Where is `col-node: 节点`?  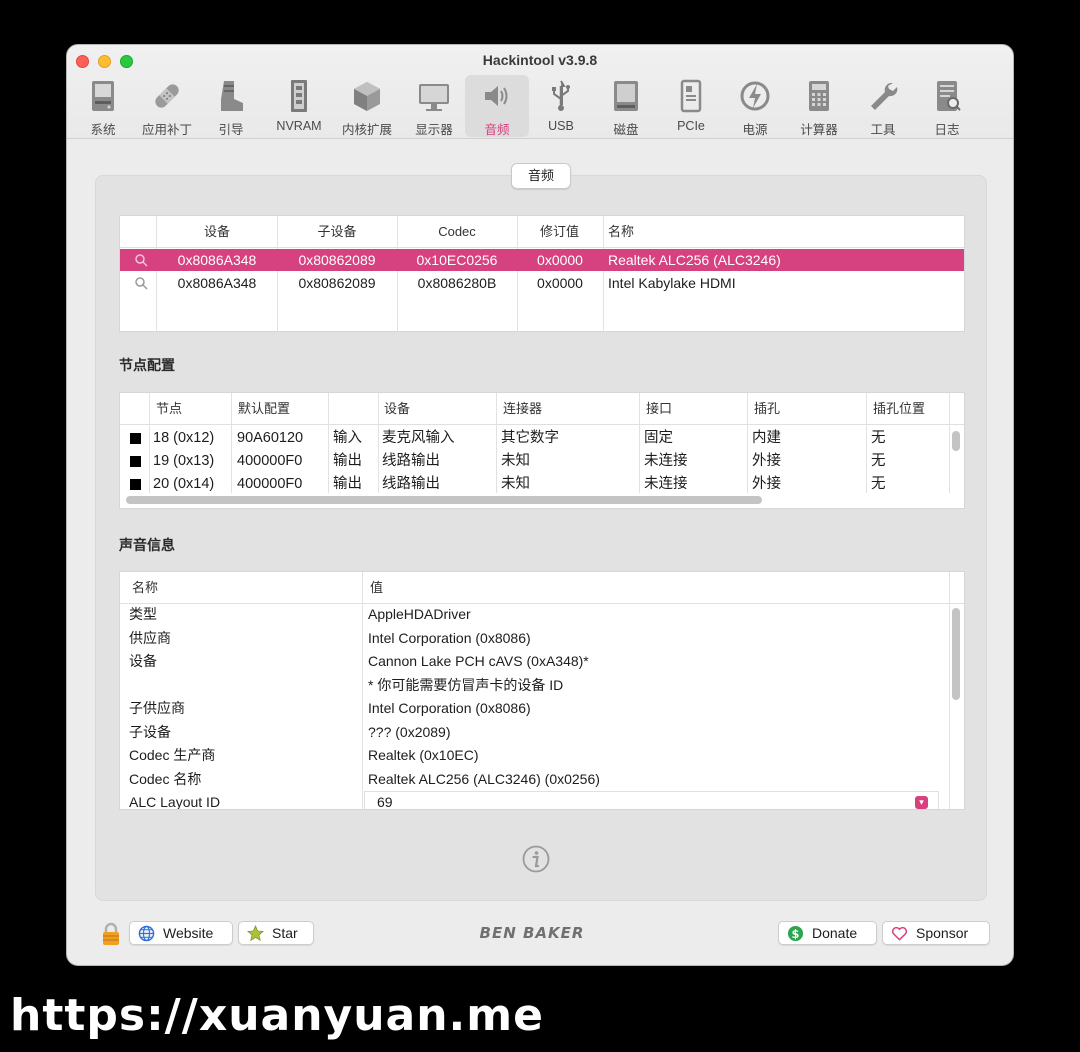 col-node: 节点 is located at coordinates (169, 409).